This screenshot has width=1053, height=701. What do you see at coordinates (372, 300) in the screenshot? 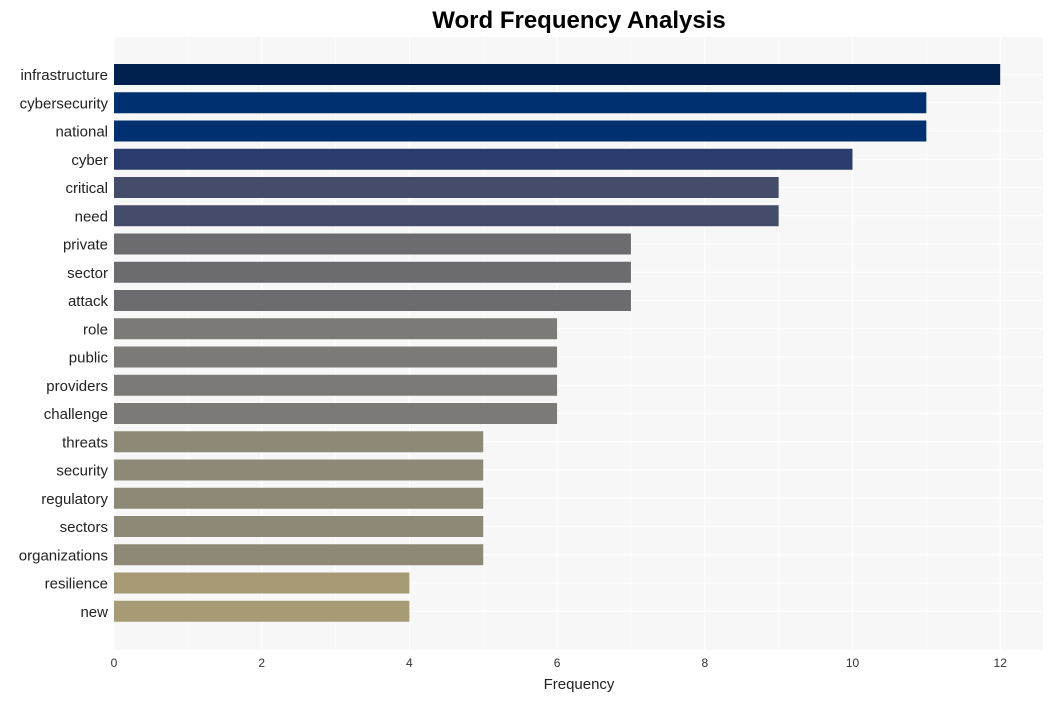
I see `bar-attack` at bounding box center [372, 300].